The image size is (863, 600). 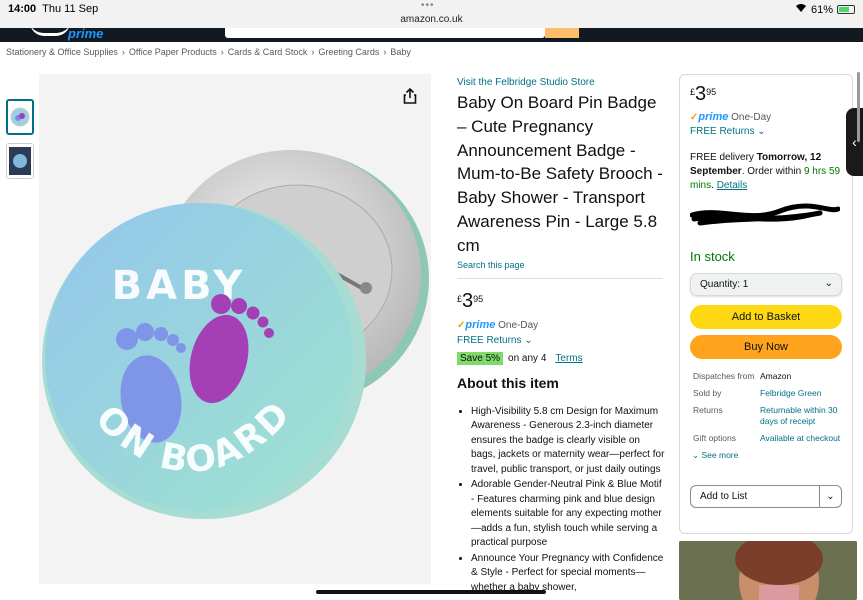 I want to click on amazon-logo-icon, so click(x=50, y=32).